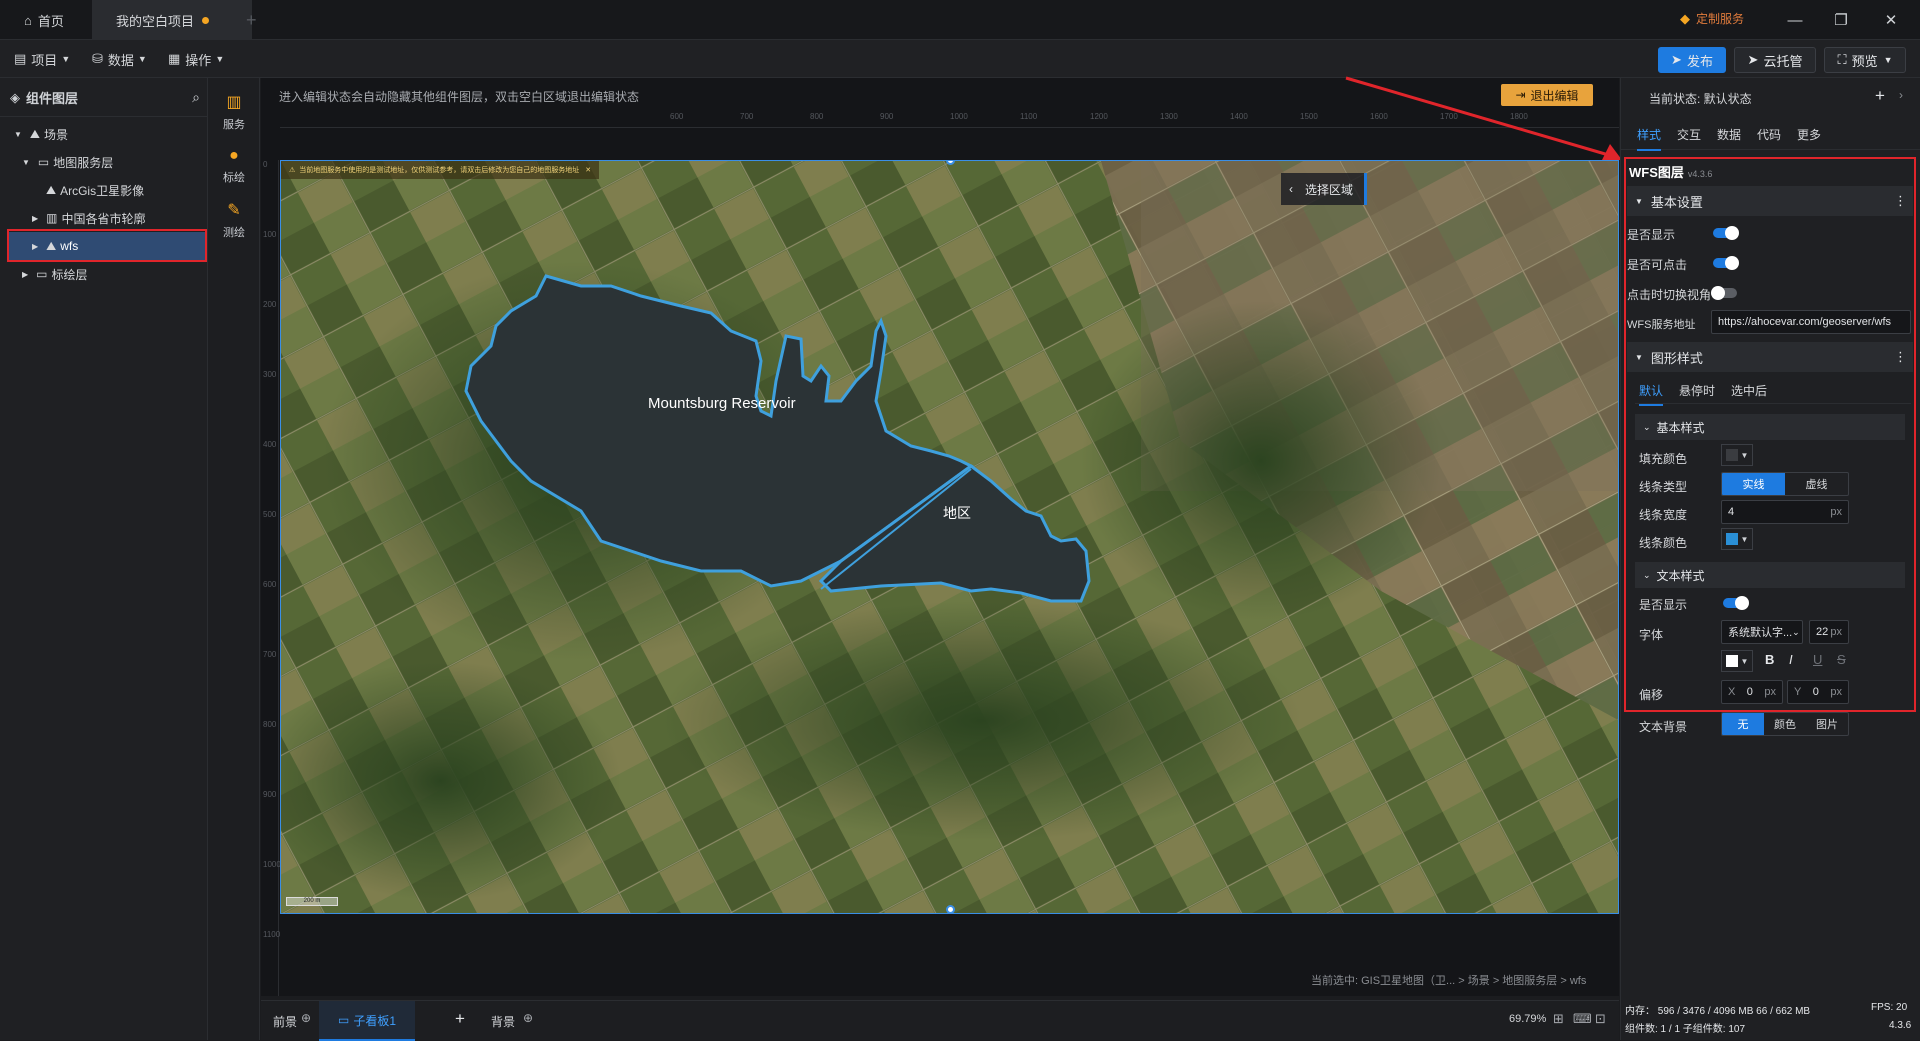 This screenshot has width=1920, height=1041. I want to click on click-switch-toggle, so click(1724, 293).